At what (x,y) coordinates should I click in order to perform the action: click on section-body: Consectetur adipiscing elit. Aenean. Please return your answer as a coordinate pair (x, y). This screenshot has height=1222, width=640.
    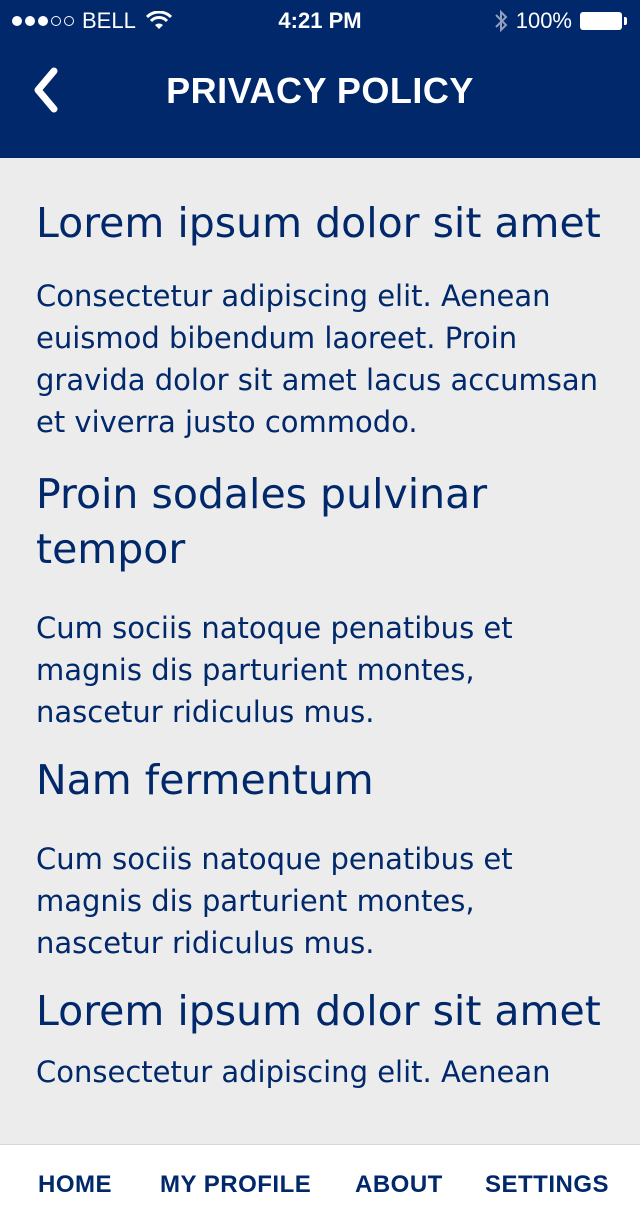
    Looking at the image, I should click on (293, 1072).